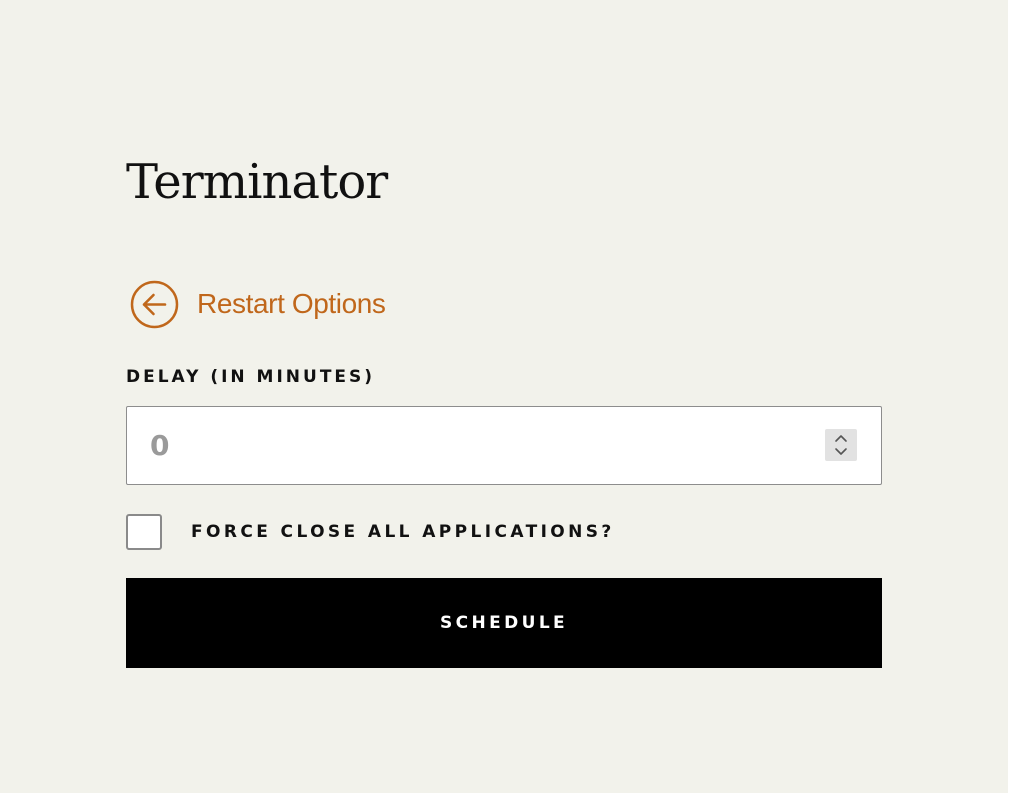 Image resolution: width=1018 pixels, height=801 pixels. What do you see at coordinates (403, 532) in the screenshot?
I see `force-close-label: FORCE CLOSE ALL APPLICATIONS?` at bounding box center [403, 532].